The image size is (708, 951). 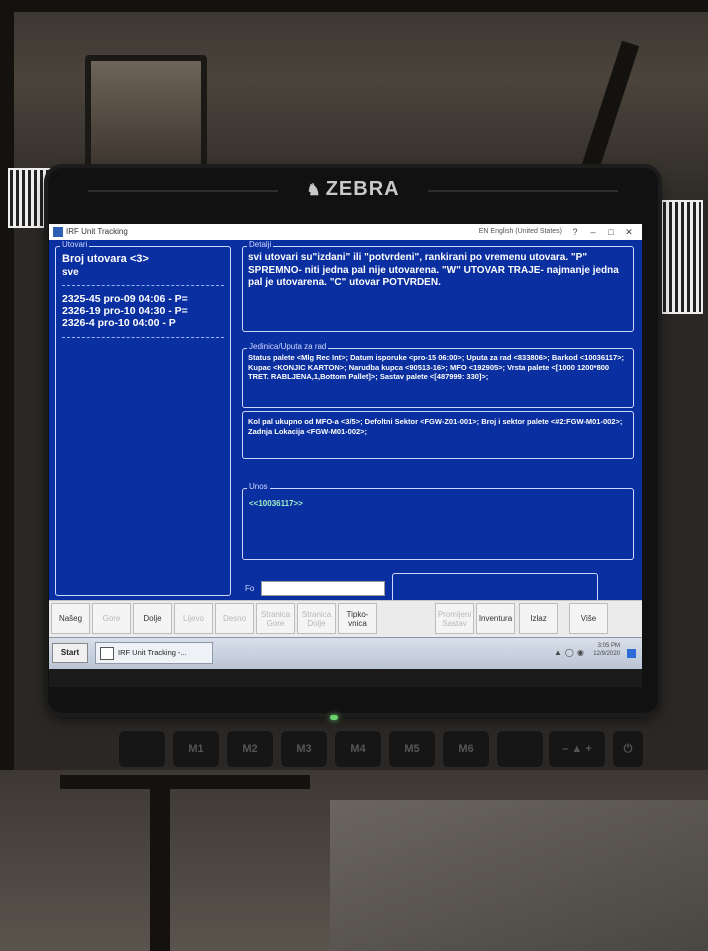 What do you see at coordinates (588, 618) in the screenshot?
I see `more-button: Više` at bounding box center [588, 618].